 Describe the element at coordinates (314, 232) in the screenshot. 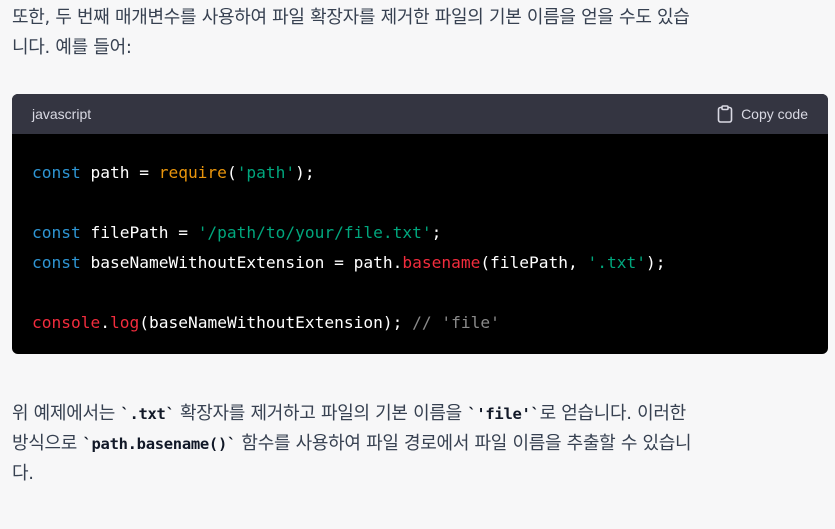

I see `code-token: '/path/to/your/file.txt'` at that location.